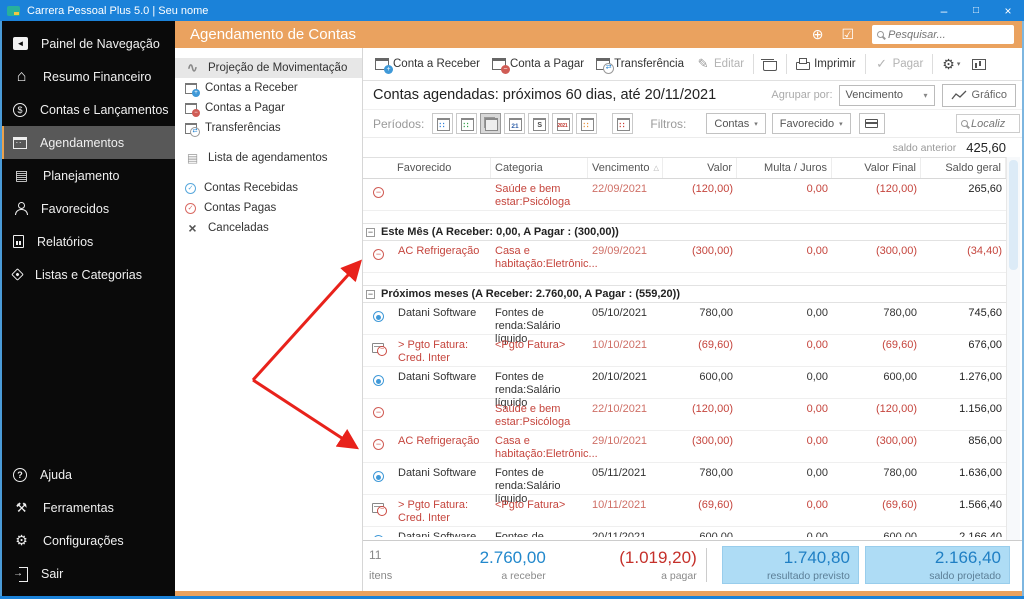 This screenshot has height=599, width=1024. I want to click on section-sidebar-item: ✓ Contas Recebidas, so click(268, 188).